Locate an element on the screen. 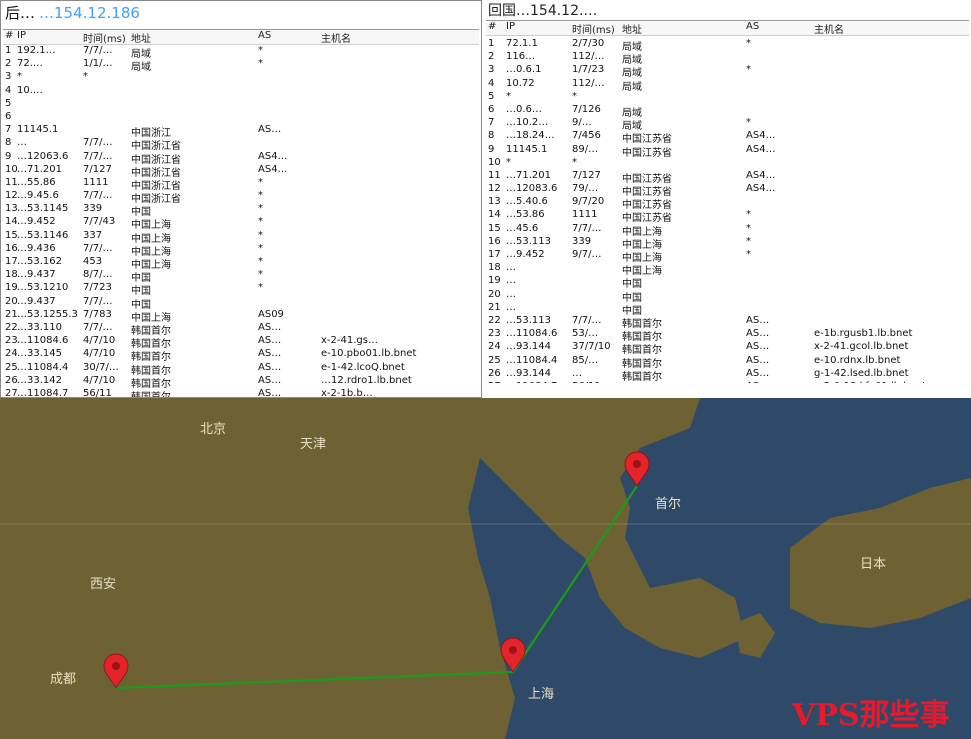 This screenshot has width=971, height=739. table-row: 16 …9.436 7/7/… 中国上海 * is located at coordinates (241, 250).